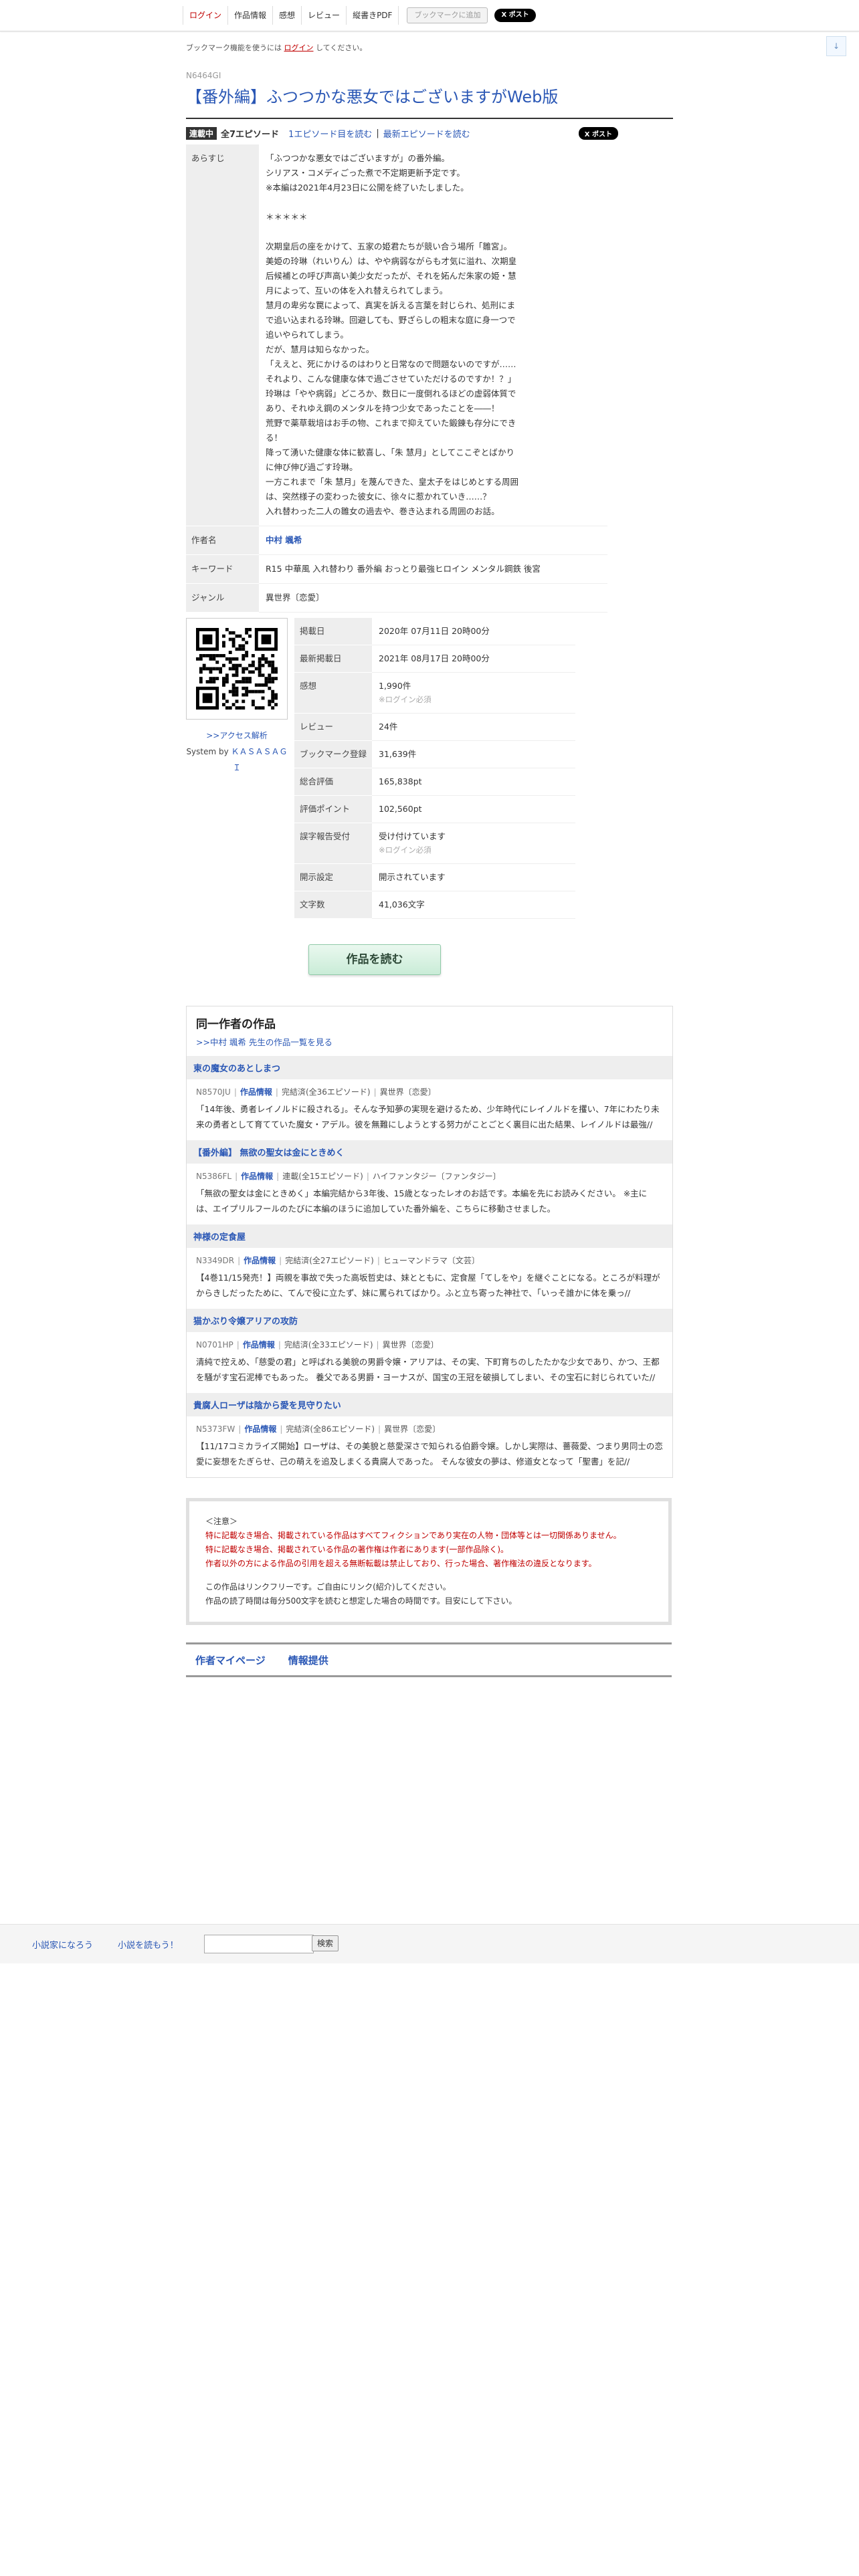  Describe the element at coordinates (473, 809) in the screenshot. I see `stats-value: 102,560pt` at that location.